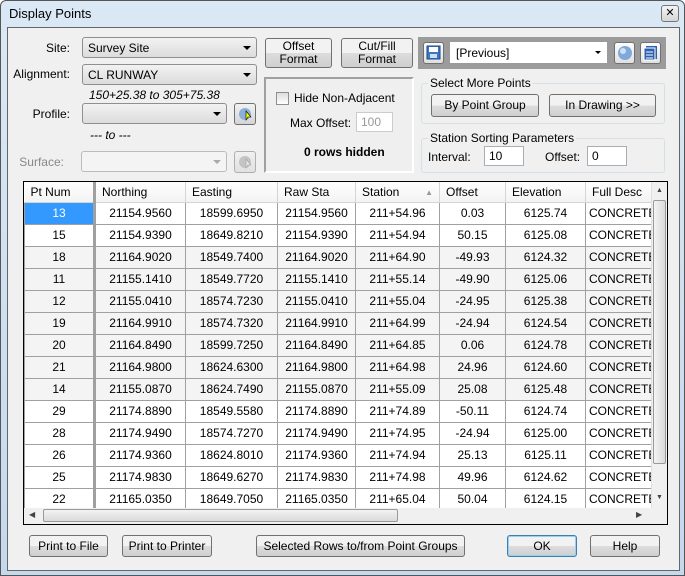 The height and width of the screenshot is (576, 685). I want to click on cell-northing: 21164.9910, so click(140, 323).